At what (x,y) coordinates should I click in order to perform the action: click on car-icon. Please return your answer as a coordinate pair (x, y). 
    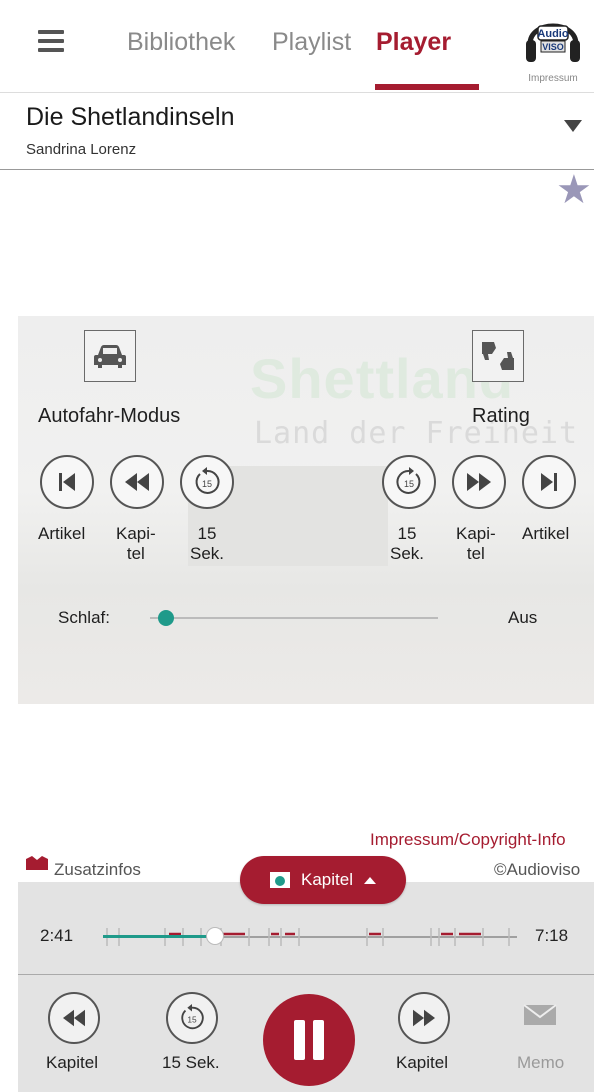
    Looking at the image, I should click on (110, 356).